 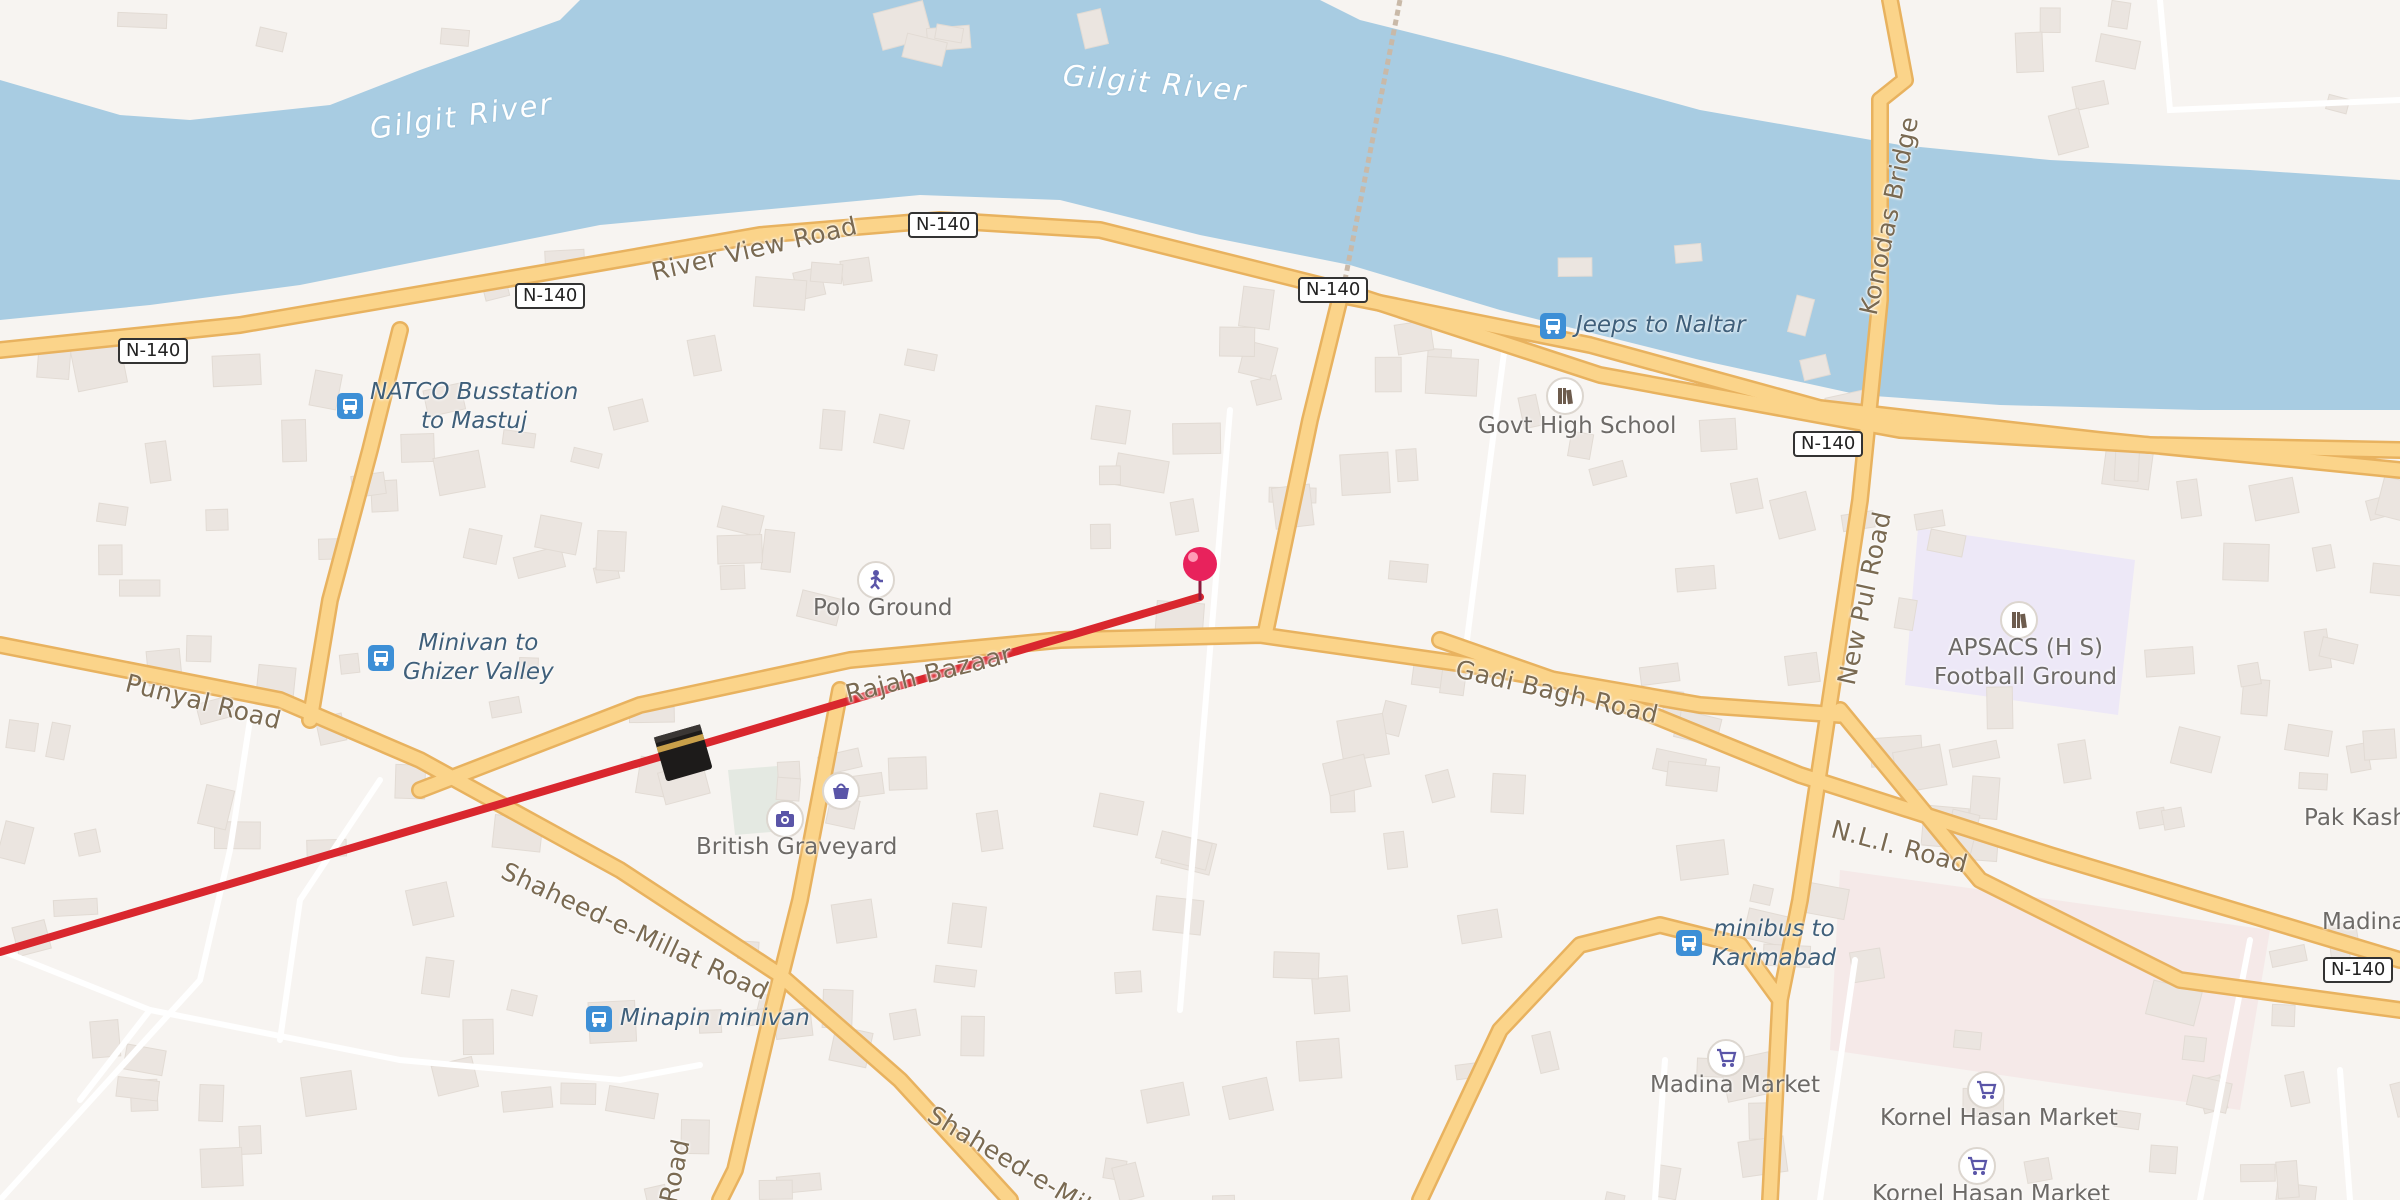 I want to click on camera-icon, so click(x=785, y=819).